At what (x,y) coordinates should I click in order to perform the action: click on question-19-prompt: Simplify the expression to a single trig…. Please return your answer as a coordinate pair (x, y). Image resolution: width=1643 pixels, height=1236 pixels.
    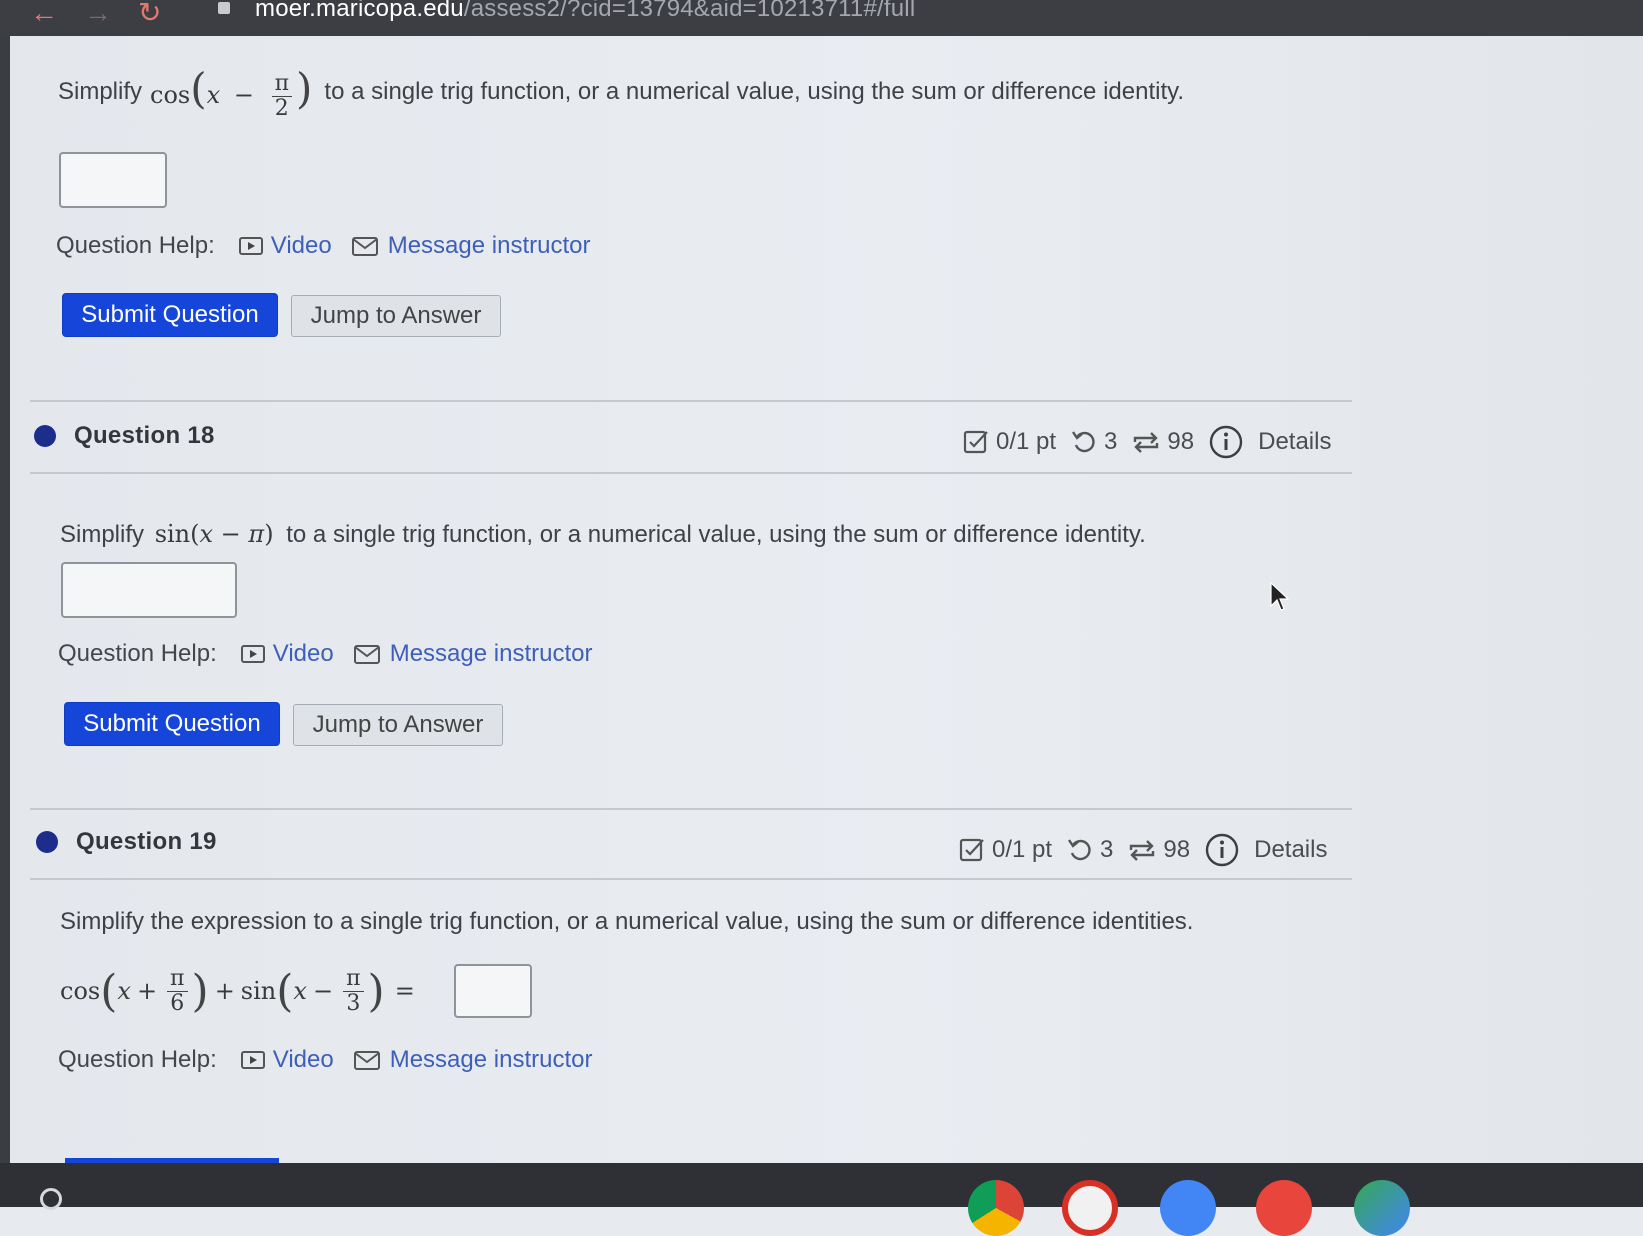
    Looking at the image, I should click on (627, 921).